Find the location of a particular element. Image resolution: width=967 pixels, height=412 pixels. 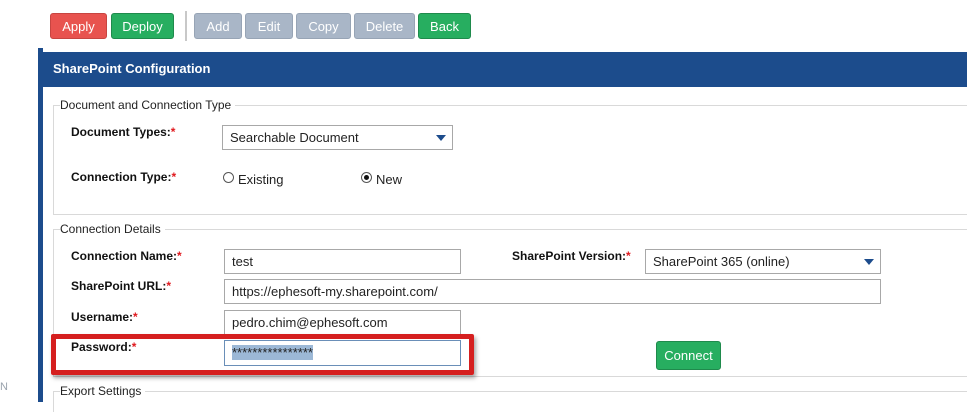

doc-types-select: Searchable Document is located at coordinates (337, 137).